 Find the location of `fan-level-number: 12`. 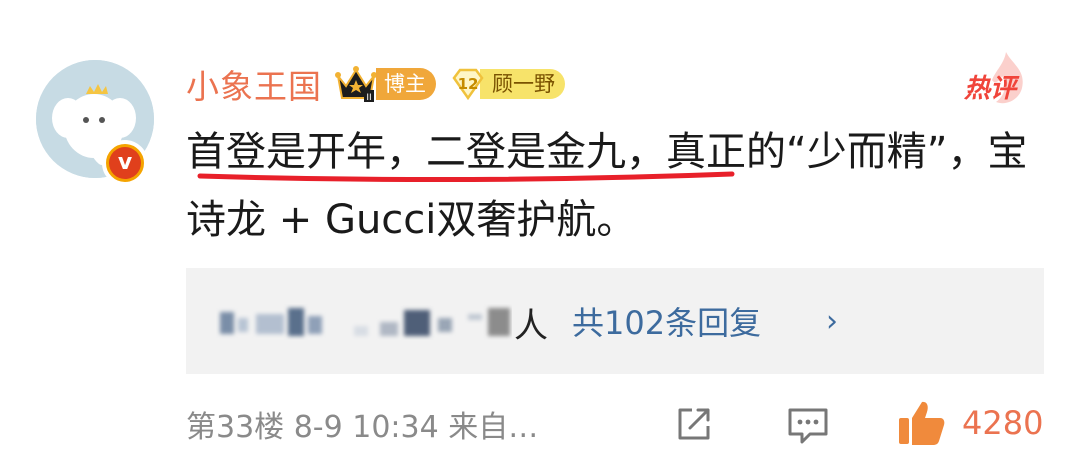

fan-level-number: 12 is located at coordinates (468, 84).